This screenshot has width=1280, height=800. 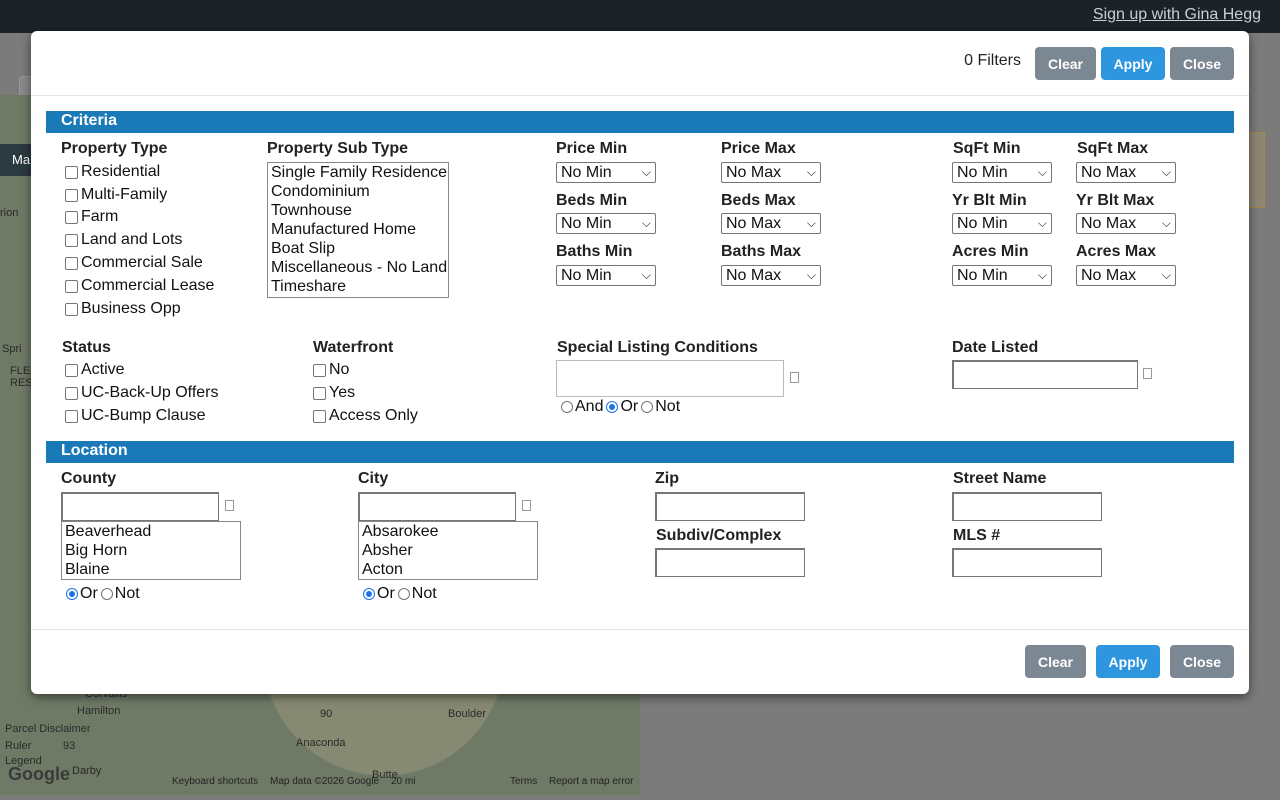 I want to click on list-item: Condominium, so click(x=358, y=191).